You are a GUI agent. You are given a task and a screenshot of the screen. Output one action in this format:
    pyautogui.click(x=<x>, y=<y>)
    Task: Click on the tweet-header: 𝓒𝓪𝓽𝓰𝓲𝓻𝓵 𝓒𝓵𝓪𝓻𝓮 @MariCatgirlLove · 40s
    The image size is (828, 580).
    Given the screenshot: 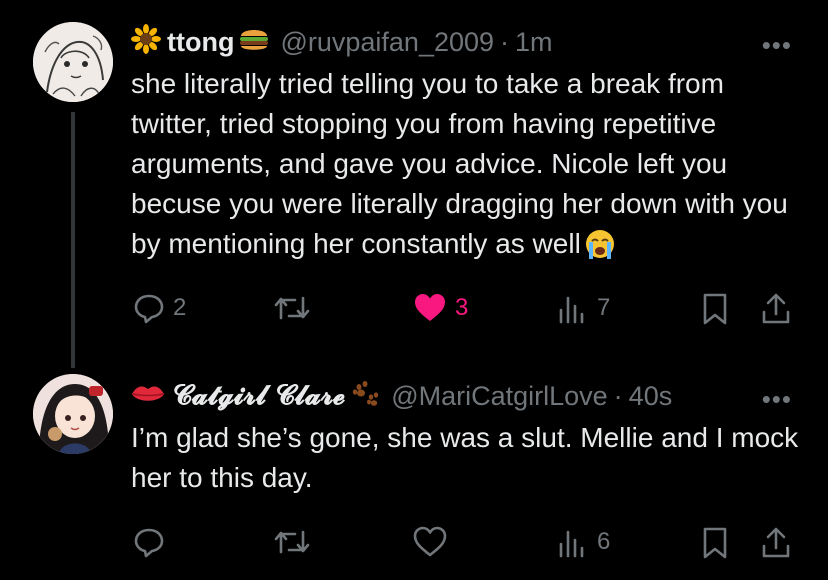 What is the action you would take?
    pyautogui.click(x=401, y=396)
    